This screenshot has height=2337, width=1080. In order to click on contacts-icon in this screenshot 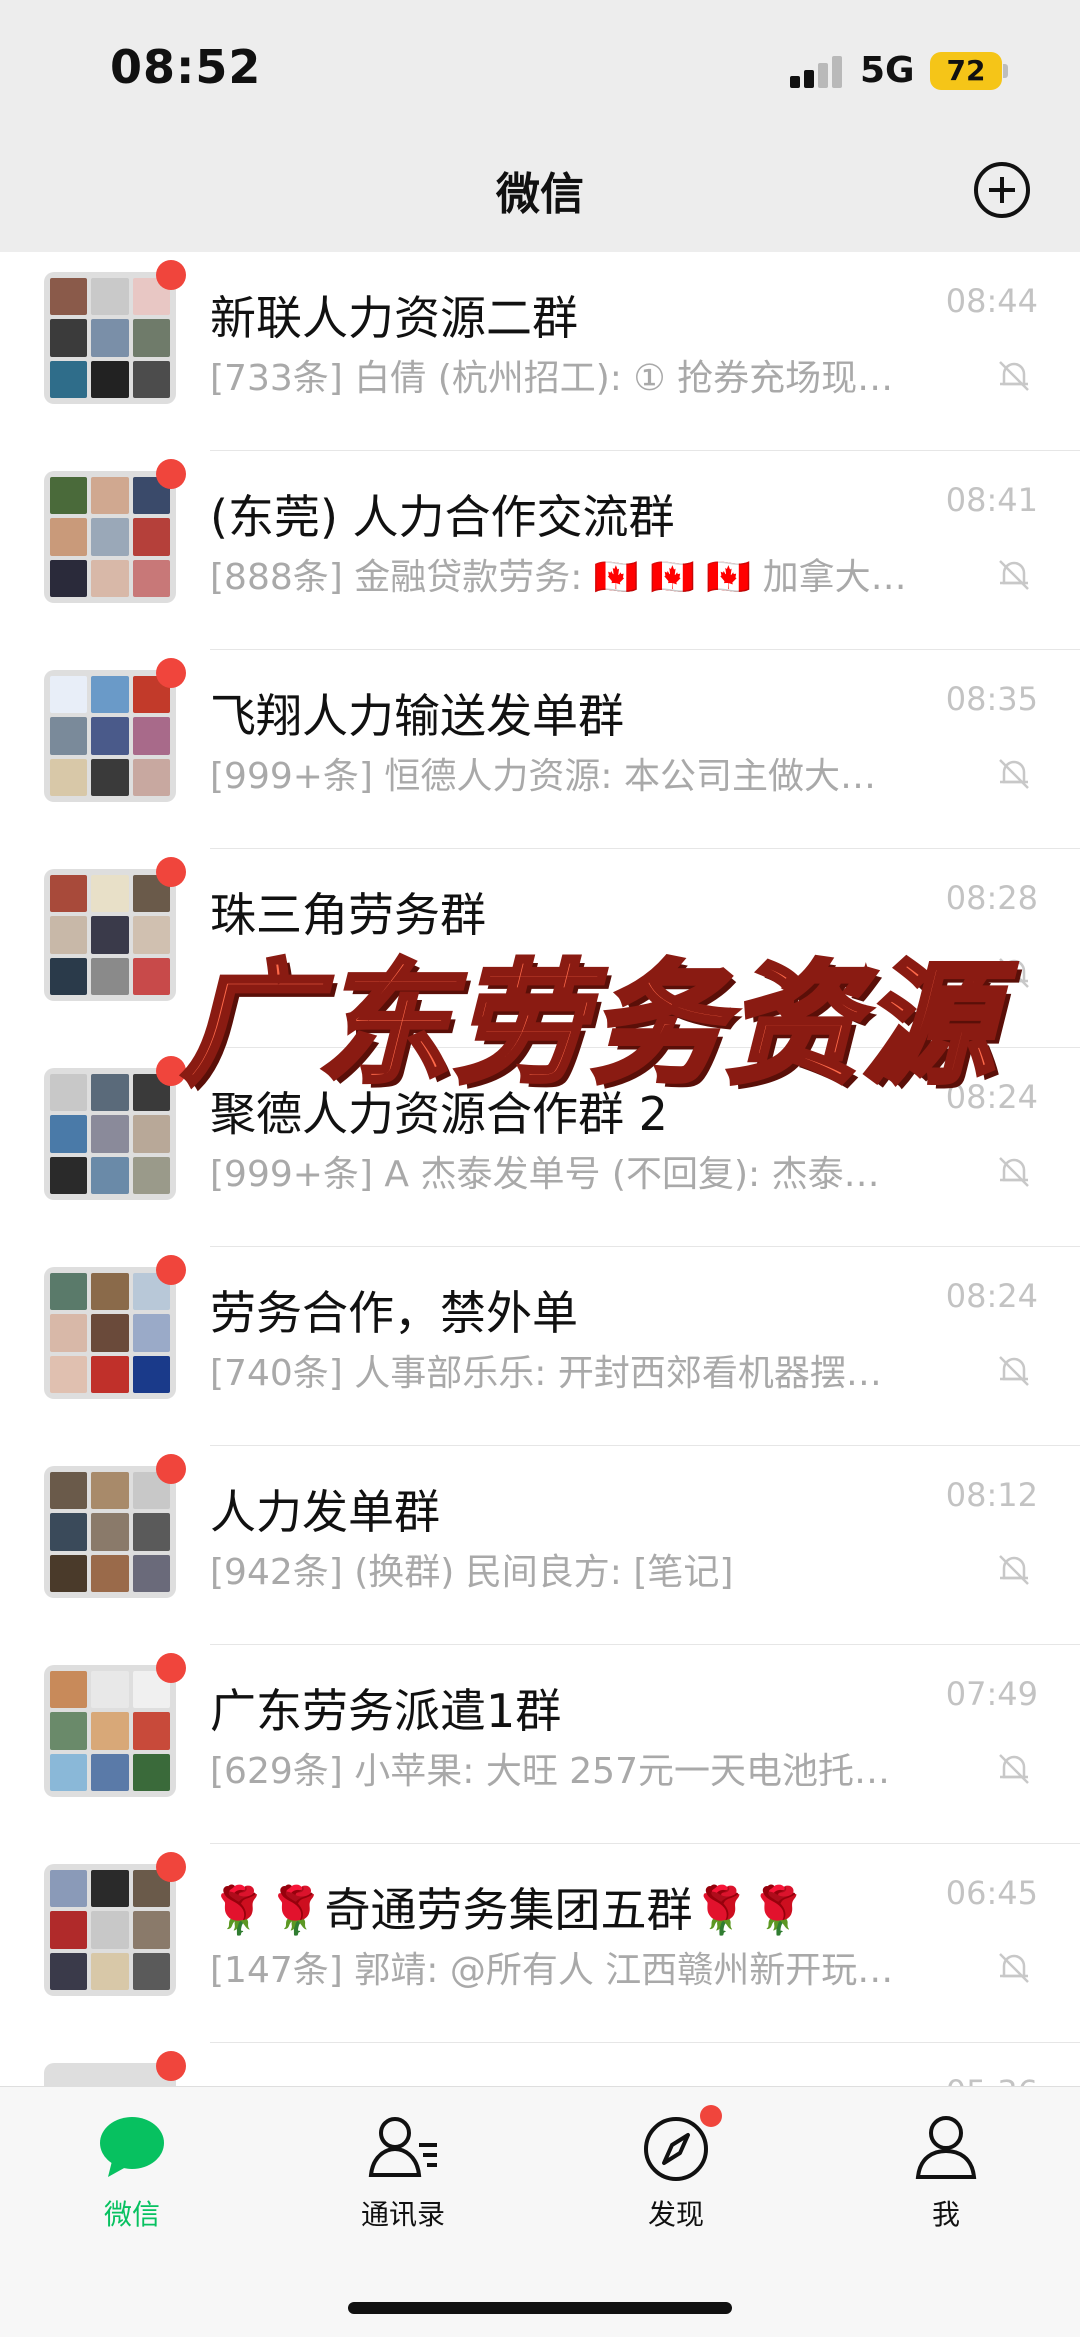, I will do `click(402, 2147)`.